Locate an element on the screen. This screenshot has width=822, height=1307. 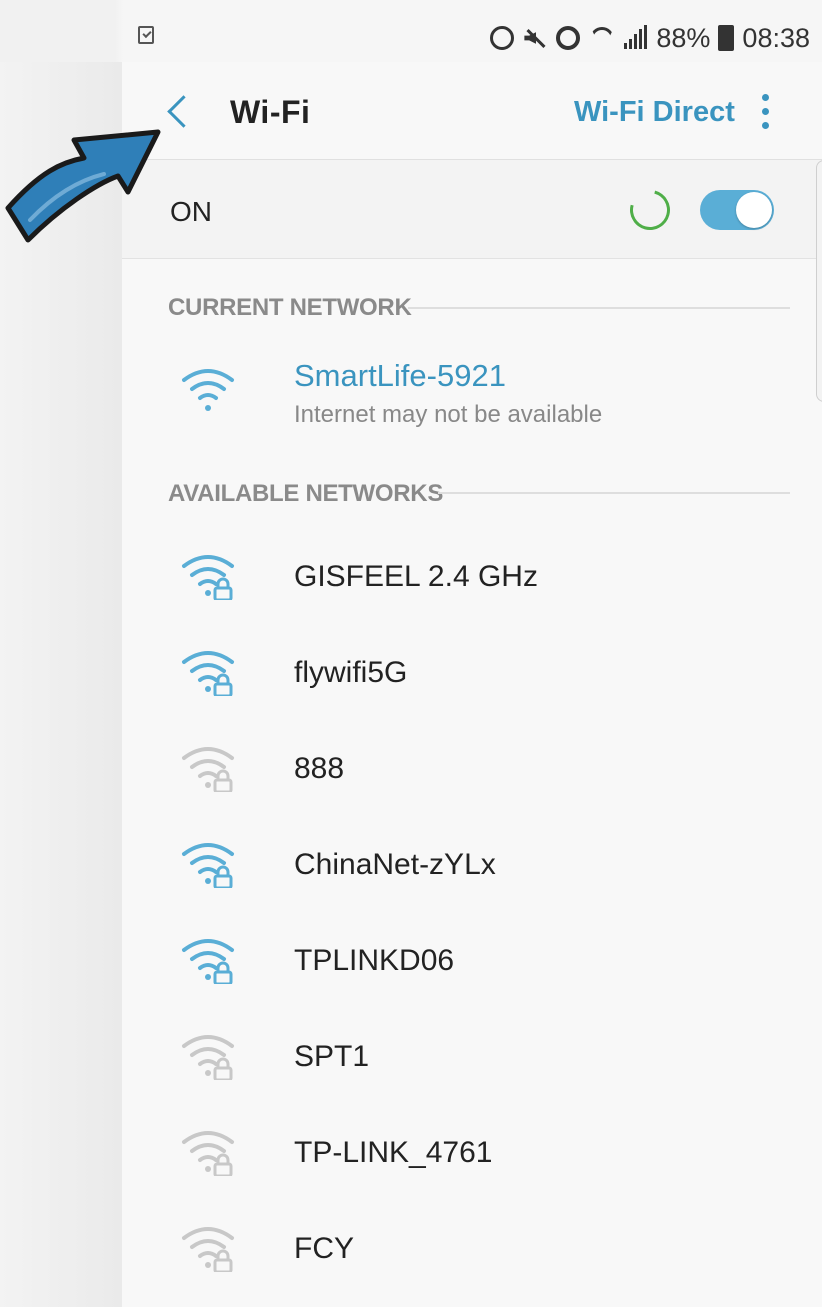
scanning-spinner-icon is located at coordinates (650, 210).